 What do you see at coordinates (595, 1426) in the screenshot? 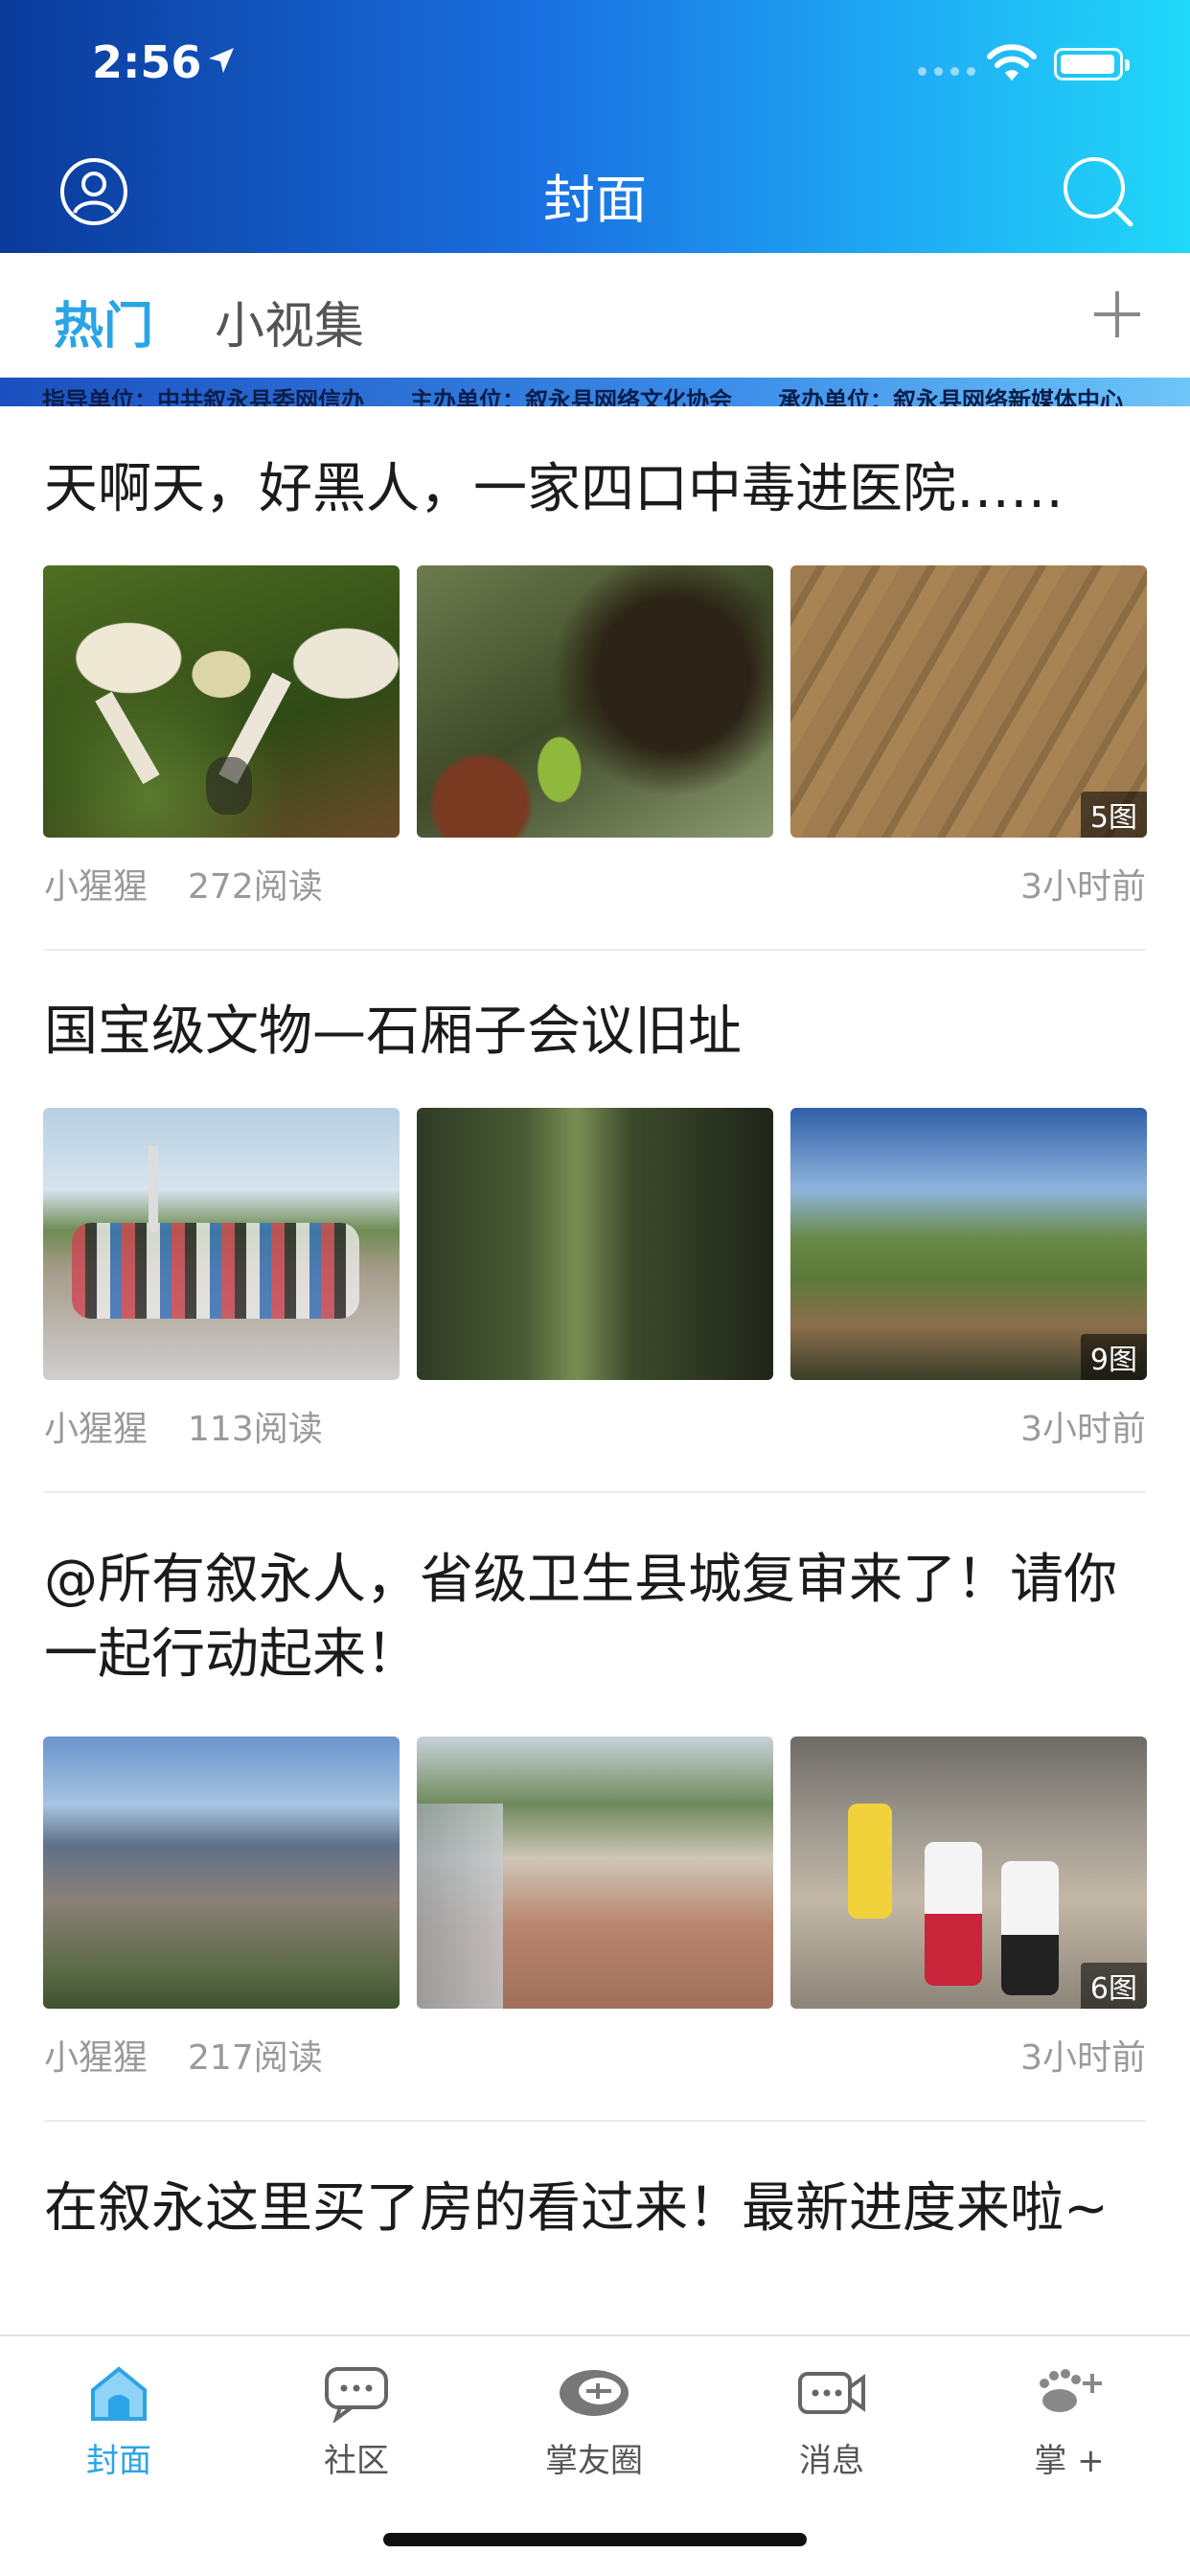
I see `article-meta: 小猩猩 113阅读 3小时前` at bounding box center [595, 1426].